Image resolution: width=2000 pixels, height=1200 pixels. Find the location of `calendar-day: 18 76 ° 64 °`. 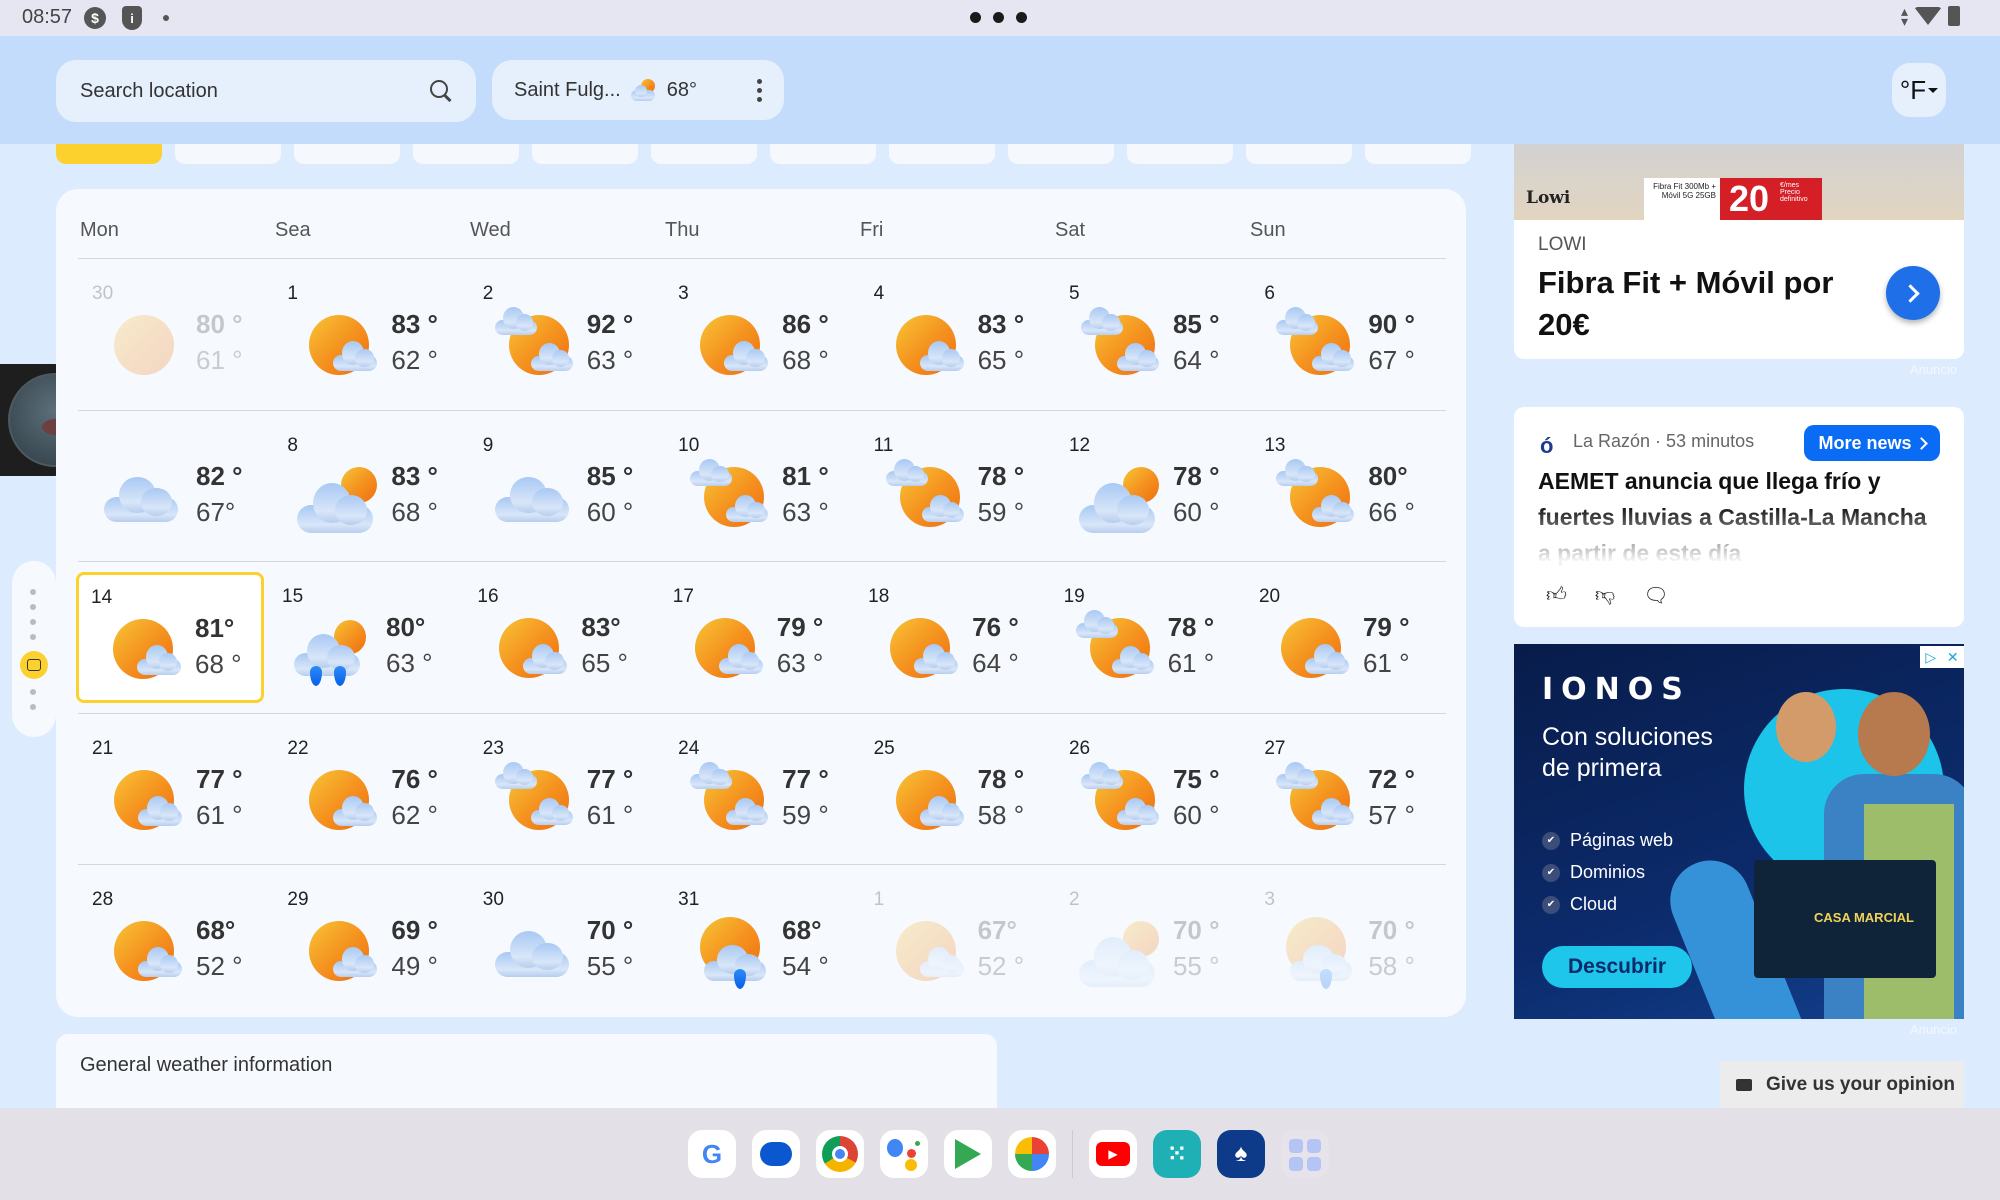

calendar-day: 18 76 ° 64 ° is located at coordinates (951, 637).